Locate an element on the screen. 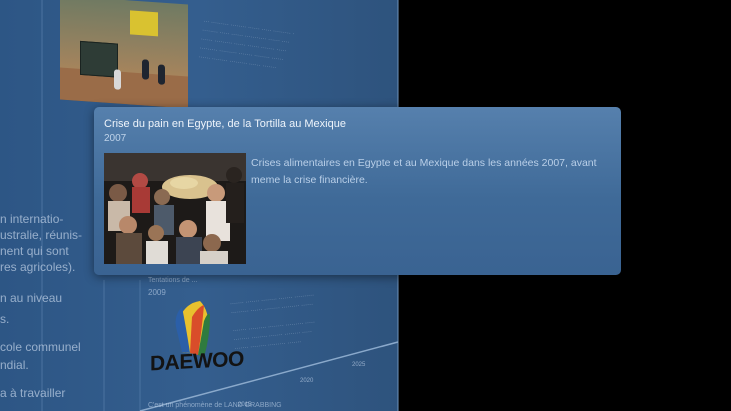  entry-footer: C'est un phénomène de LAND GRABBING is located at coordinates (215, 405).